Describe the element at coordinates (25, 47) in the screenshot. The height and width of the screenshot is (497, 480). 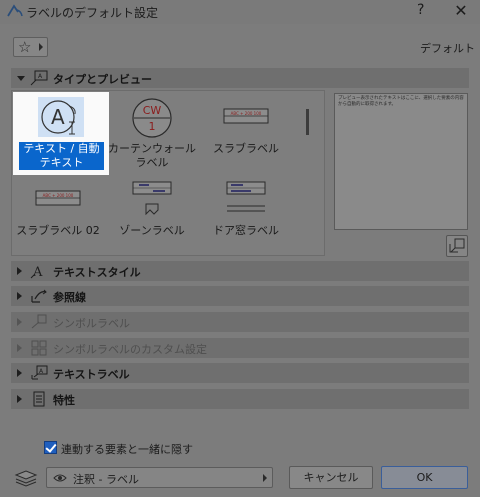
I see `star-icon: ☆` at that location.